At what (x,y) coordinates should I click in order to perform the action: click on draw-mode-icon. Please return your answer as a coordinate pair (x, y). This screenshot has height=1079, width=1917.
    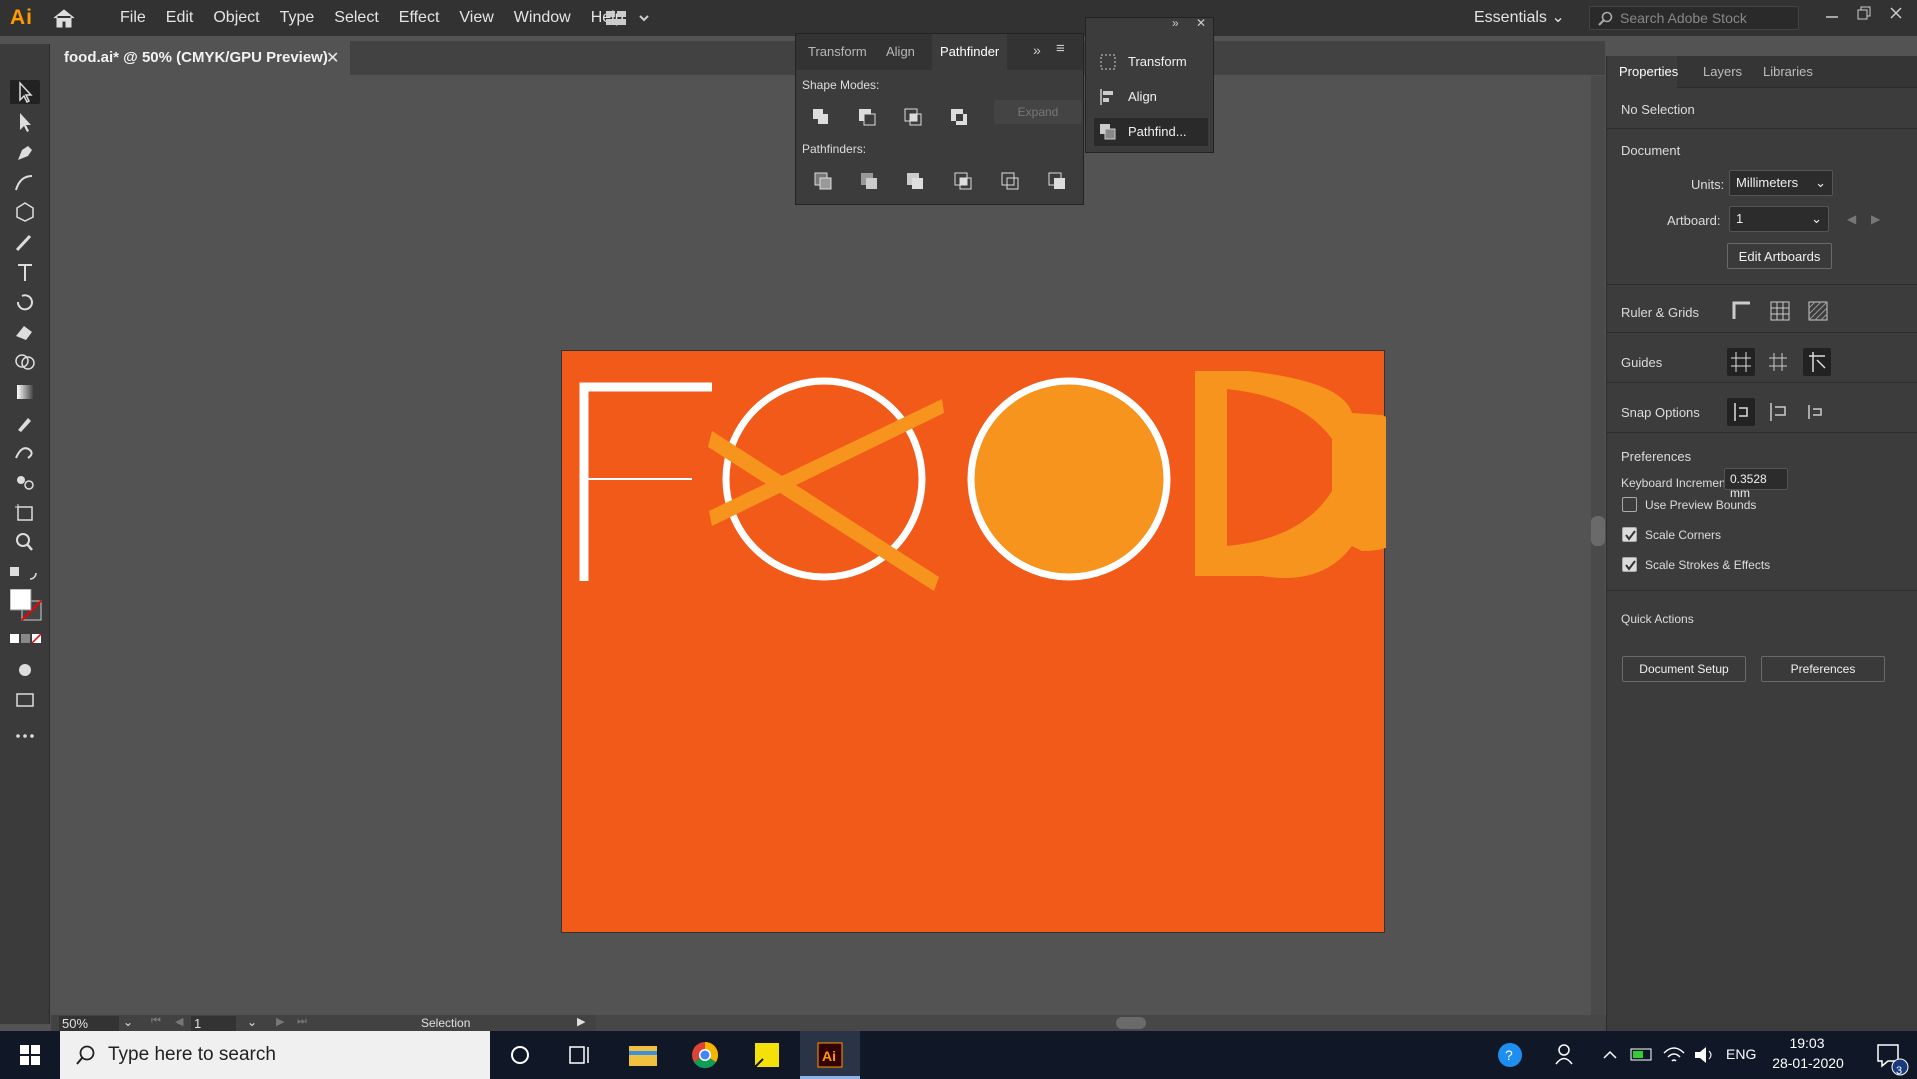
    Looking at the image, I should click on (25, 670).